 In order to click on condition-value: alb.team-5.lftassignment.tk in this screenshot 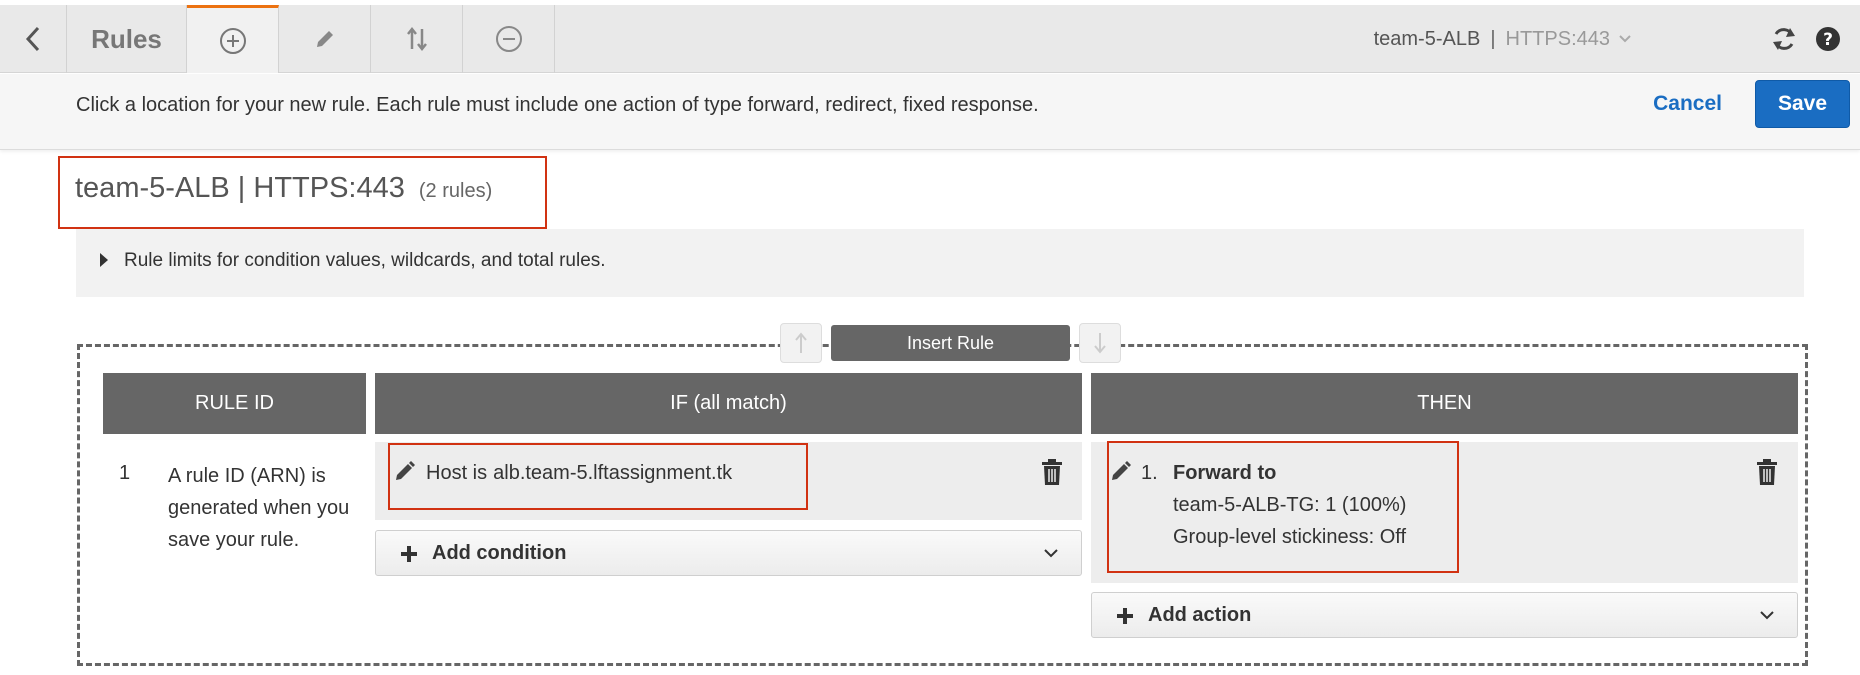, I will do `click(613, 473)`.